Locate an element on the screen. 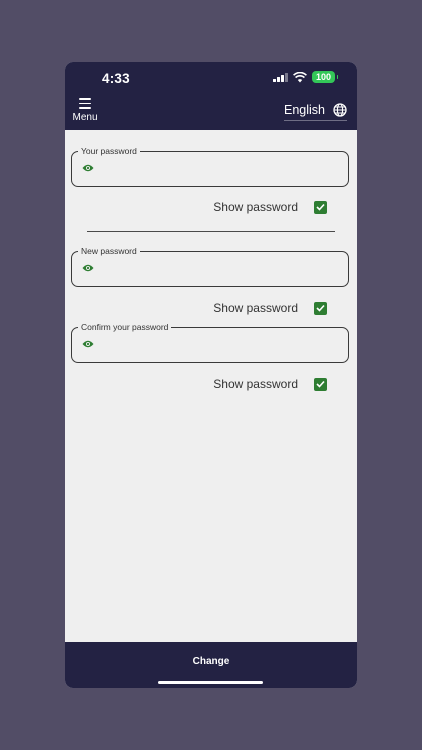 This screenshot has width=422, height=750. status-icons: 100 is located at coordinates (306, 77).